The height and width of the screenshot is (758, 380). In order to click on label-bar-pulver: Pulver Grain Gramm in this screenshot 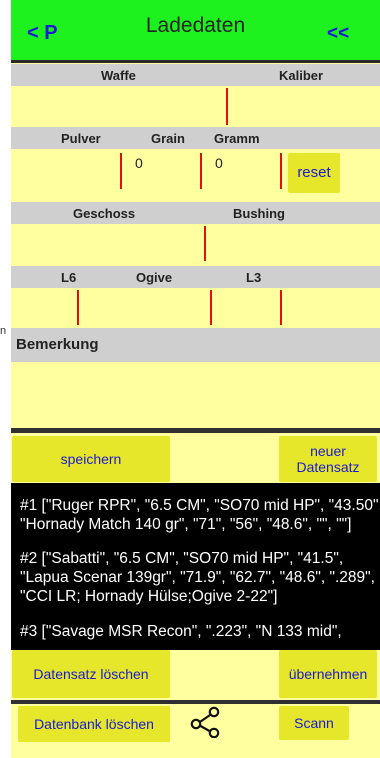, I will do `click(195, 138)`.